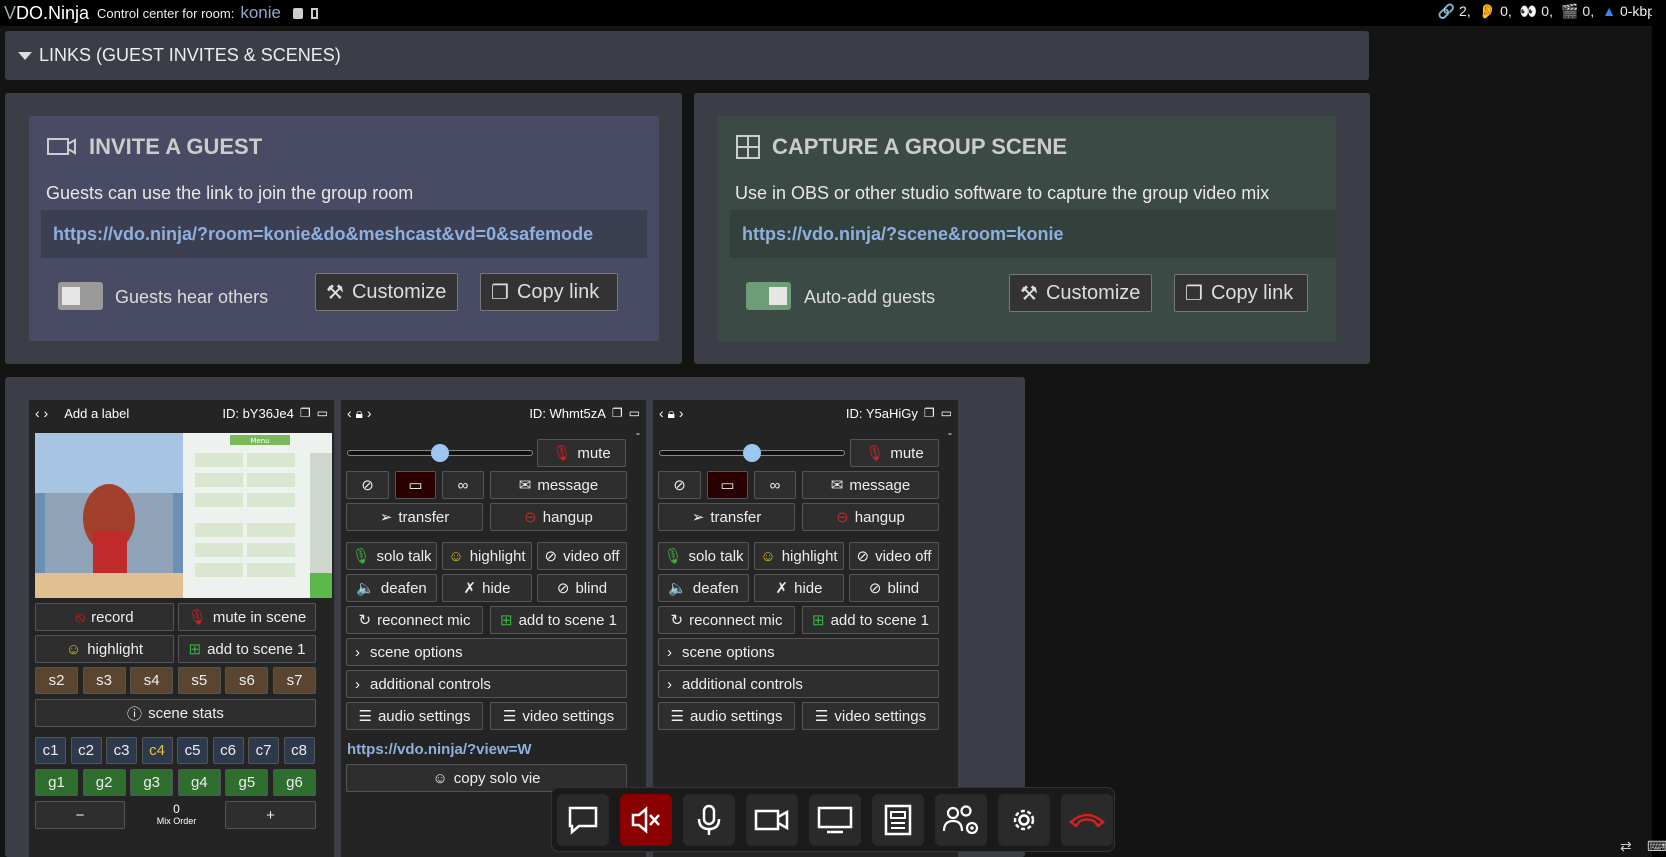  What do you see at coordinates (152, 680) in the screenshot?
I see `scene-s4-button: s4` at bounding box center [152, 680].